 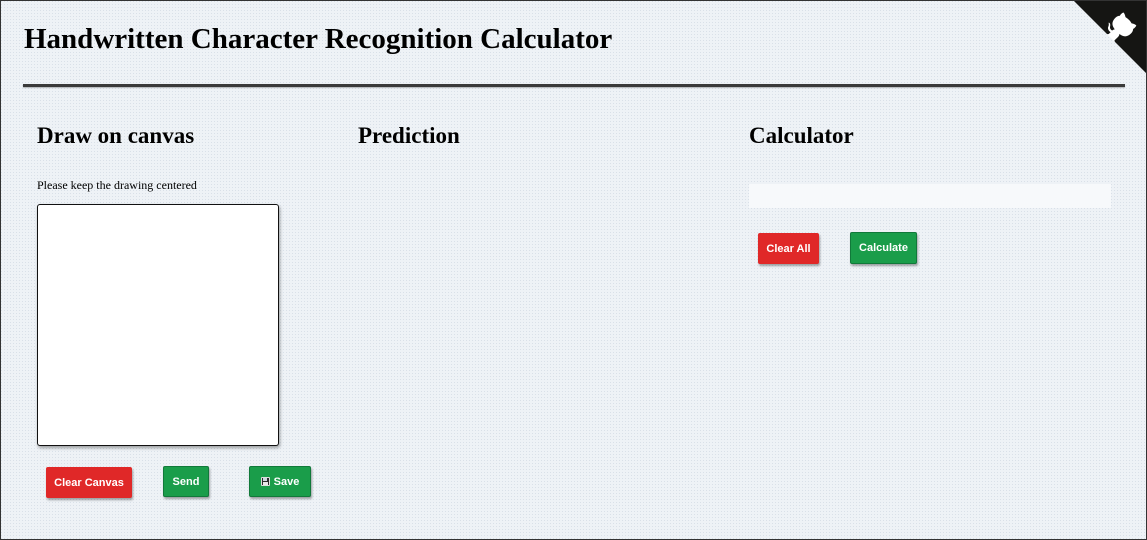 I want to click on send-button: Send, so click(x=186, y=481).